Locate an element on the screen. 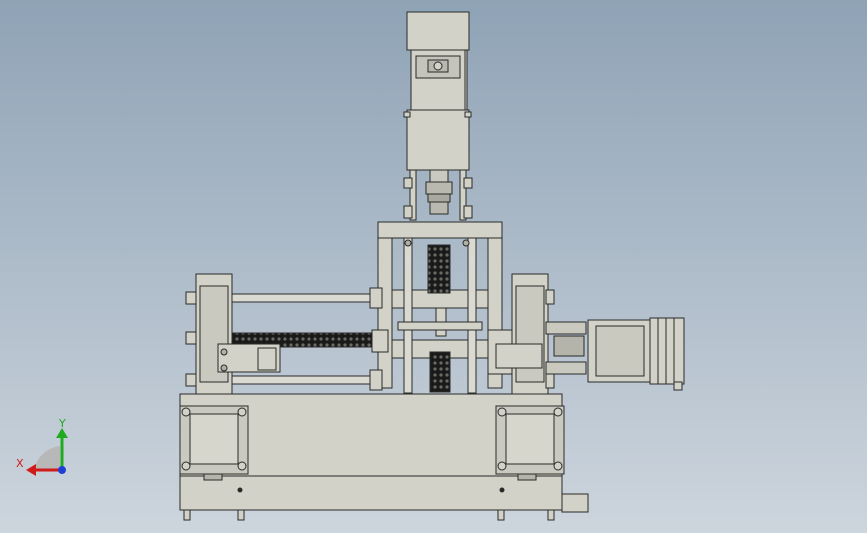  machine-base is located at coordinates (384, 457).